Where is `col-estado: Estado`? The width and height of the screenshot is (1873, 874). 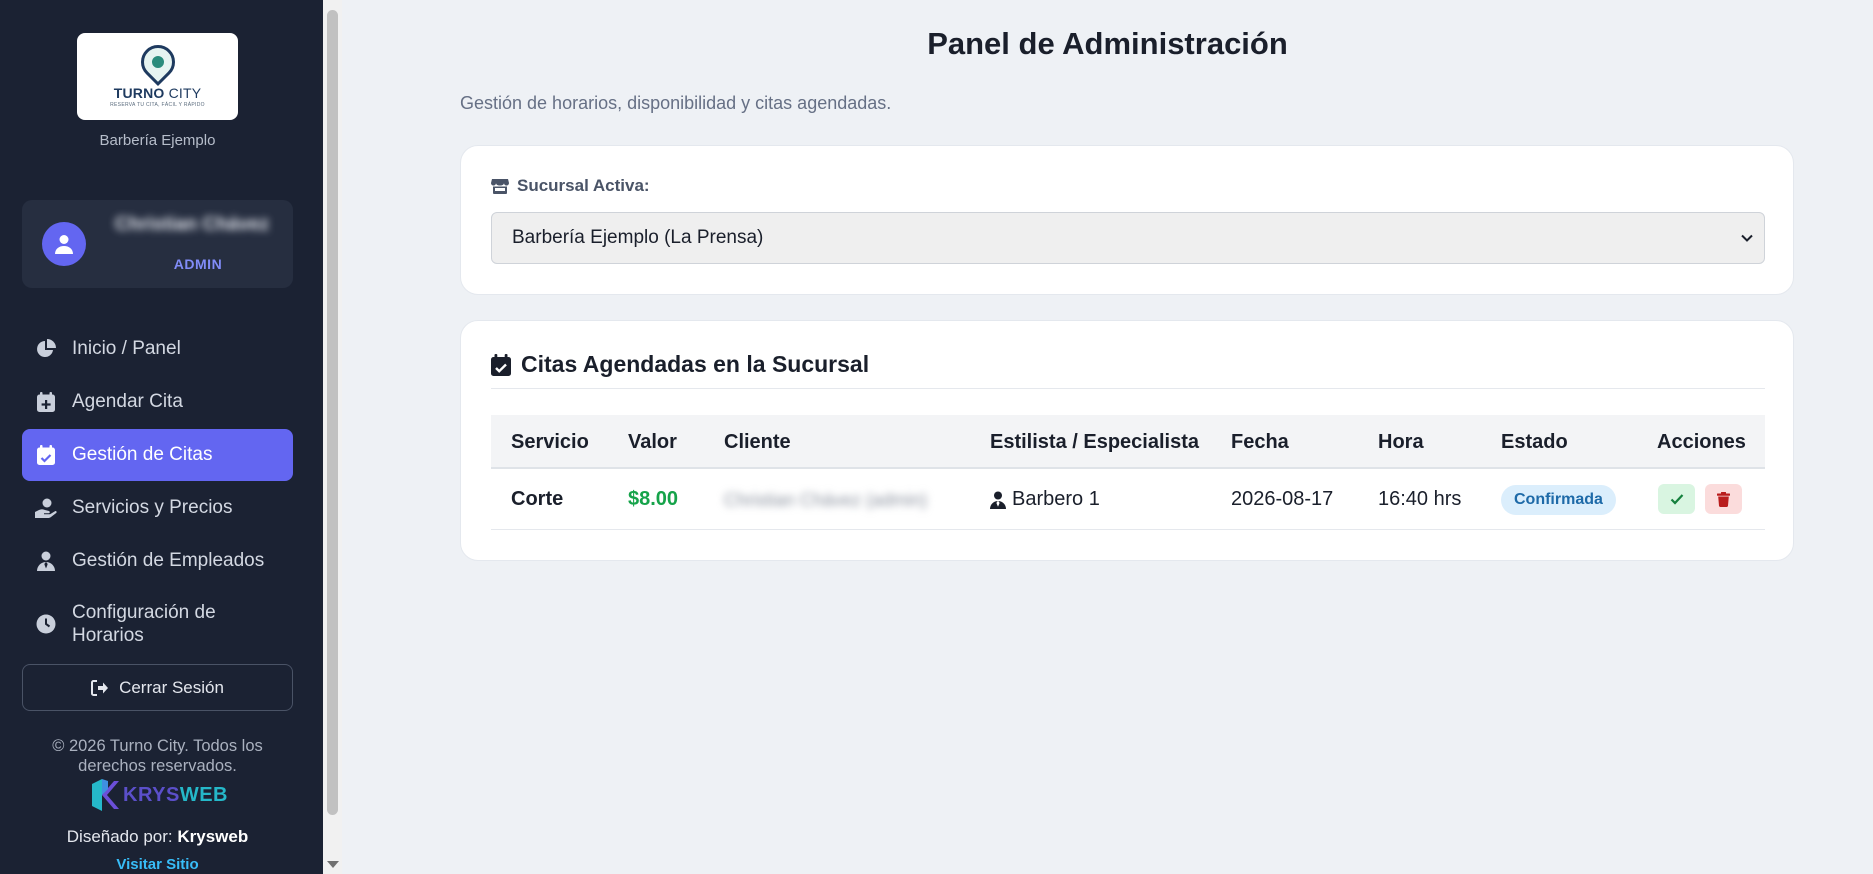
col-estado: Estado is located at coordinates (1534, 442).